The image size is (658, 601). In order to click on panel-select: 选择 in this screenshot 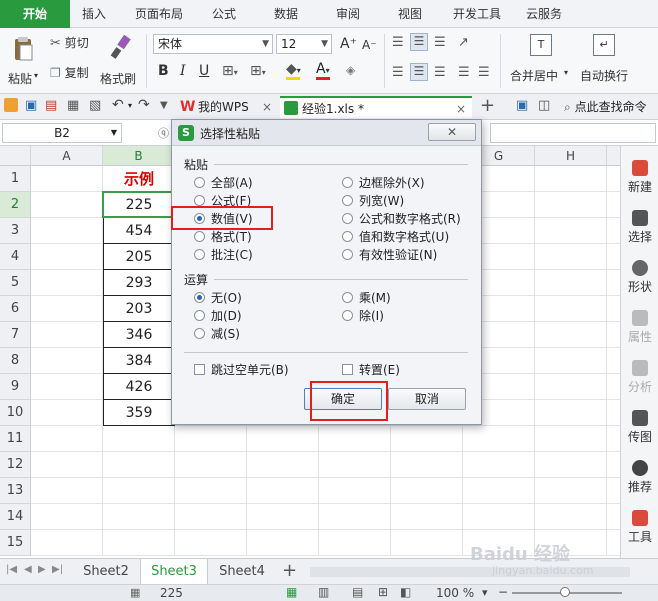, I will do `click(639, 227)`.